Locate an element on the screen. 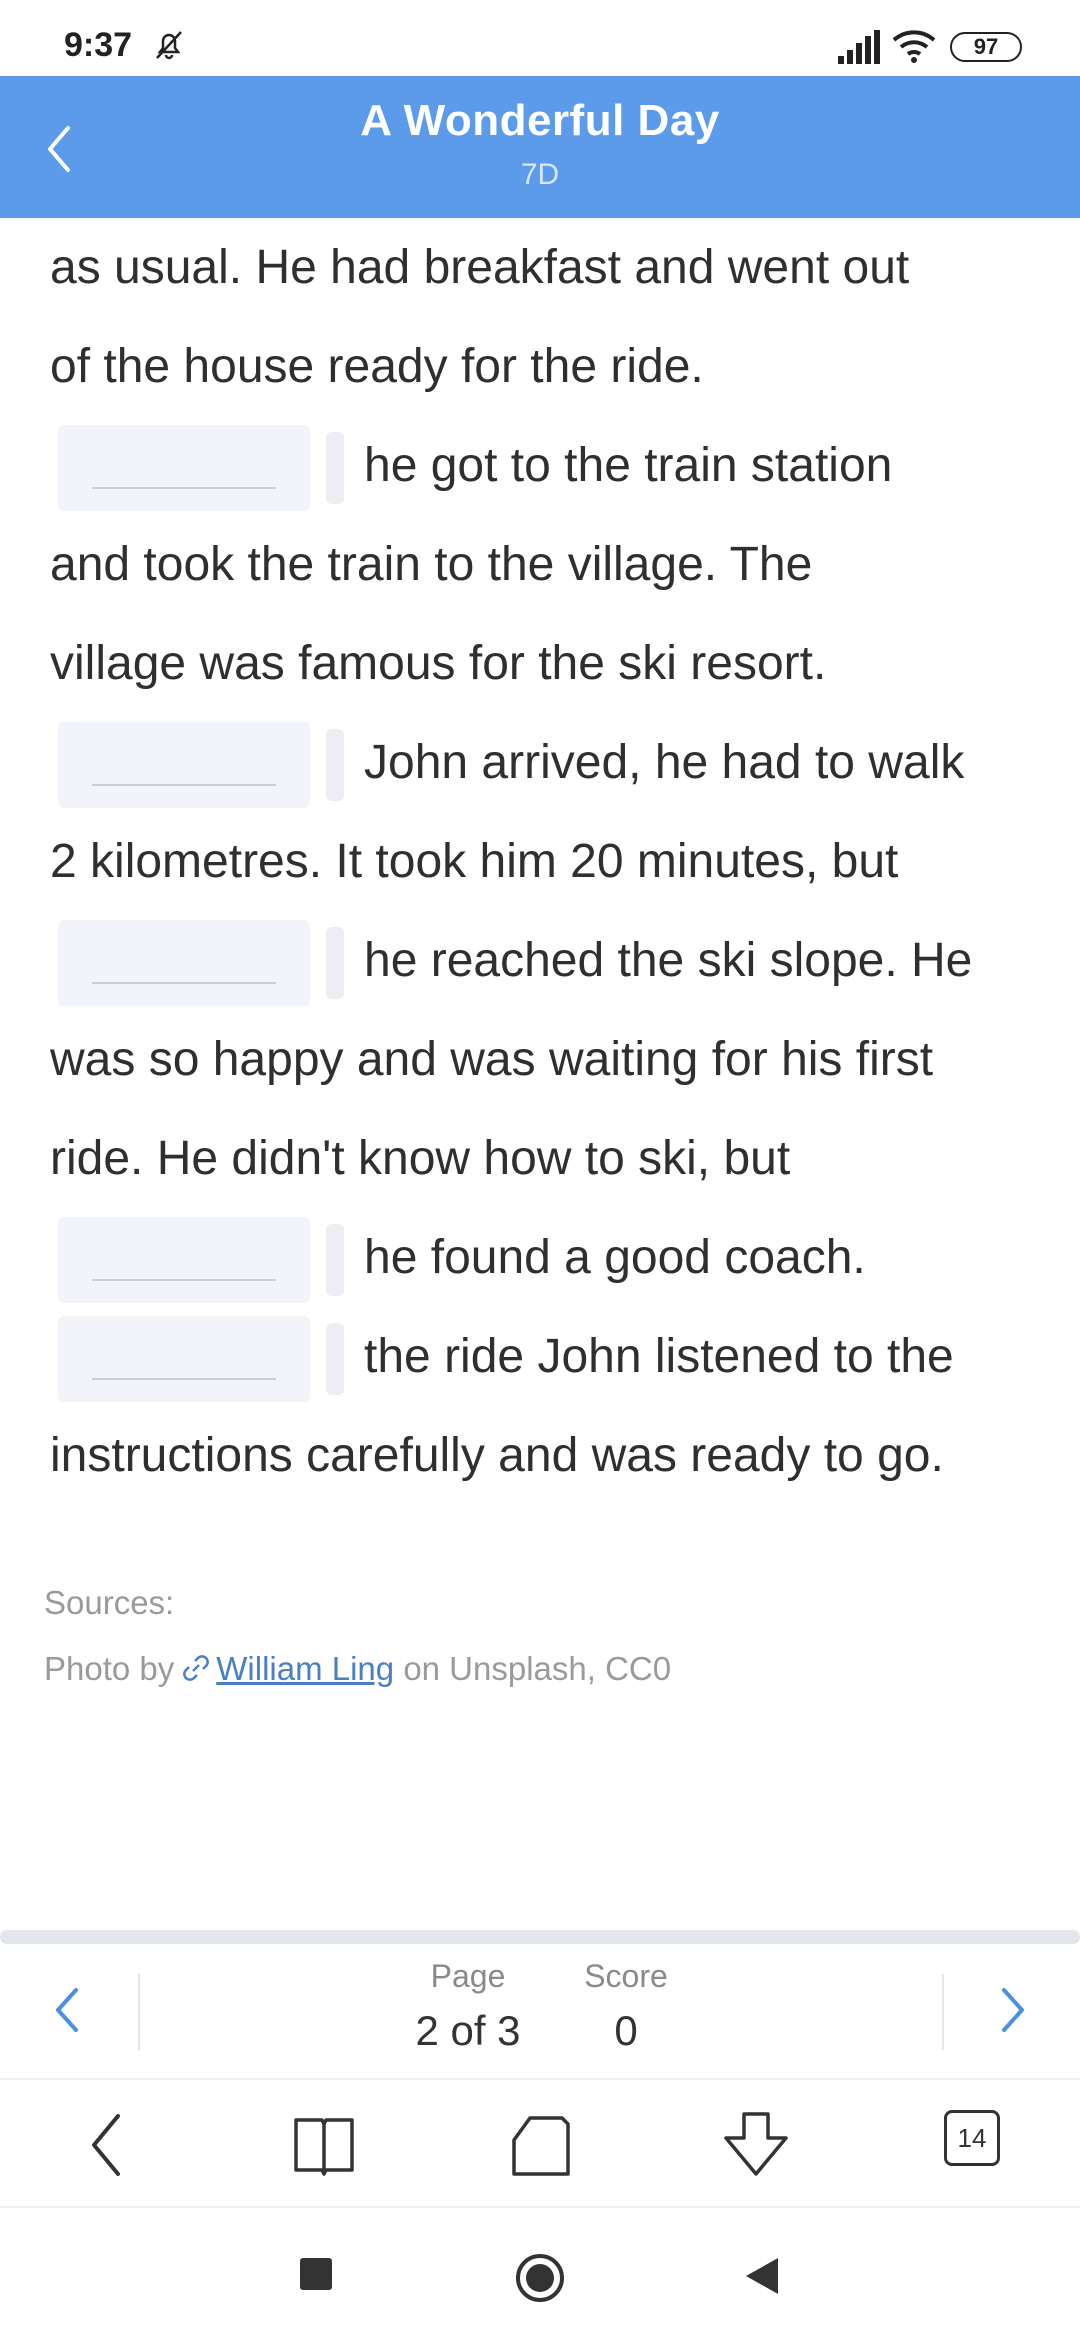 This screenshot has height=2340, width=1080. page-title: A Wonderful Day is located at coordinates (540, 120).